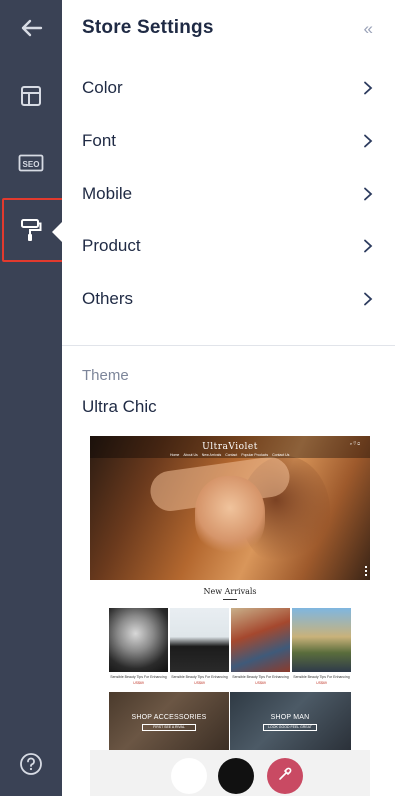  What do you see at coordinates (368, 29) in the screenshot?
I see `collapse-panel-button: «` at bounding box center [368, 29].